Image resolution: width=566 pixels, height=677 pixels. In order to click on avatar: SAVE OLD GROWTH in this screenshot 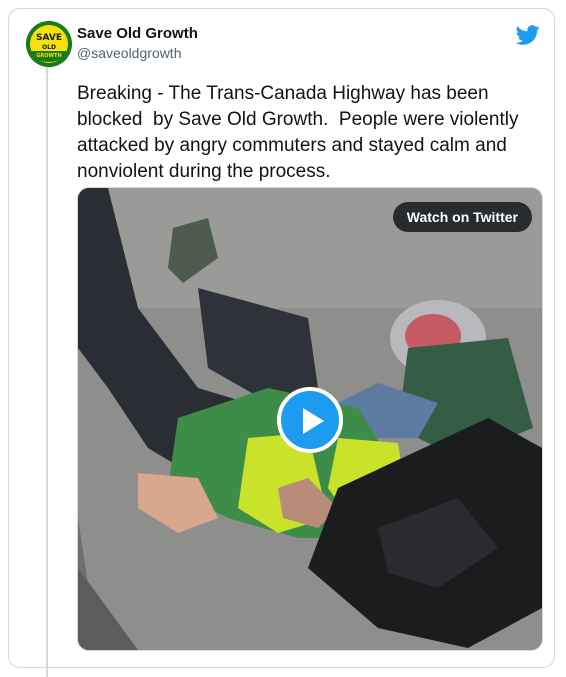, I will do `click(49, 44)`.